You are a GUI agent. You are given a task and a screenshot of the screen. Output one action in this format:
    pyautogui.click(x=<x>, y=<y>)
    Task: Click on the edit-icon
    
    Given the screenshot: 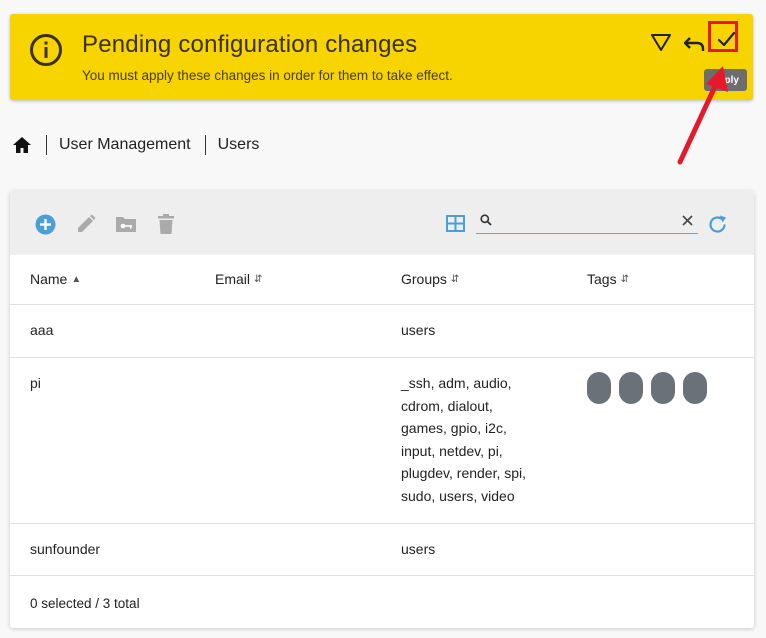 What is the action you would take?
    pyautogui.click(x=86, y=224)
    